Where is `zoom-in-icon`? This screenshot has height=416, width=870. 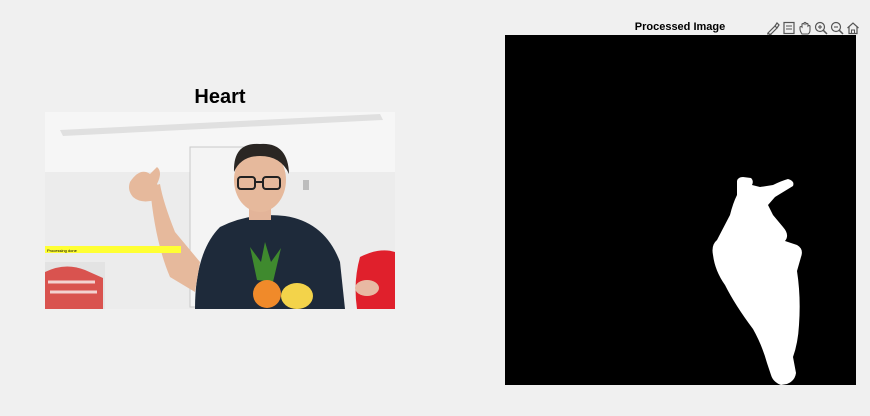
zoom-in-icon is located at coordinates (821, 28).